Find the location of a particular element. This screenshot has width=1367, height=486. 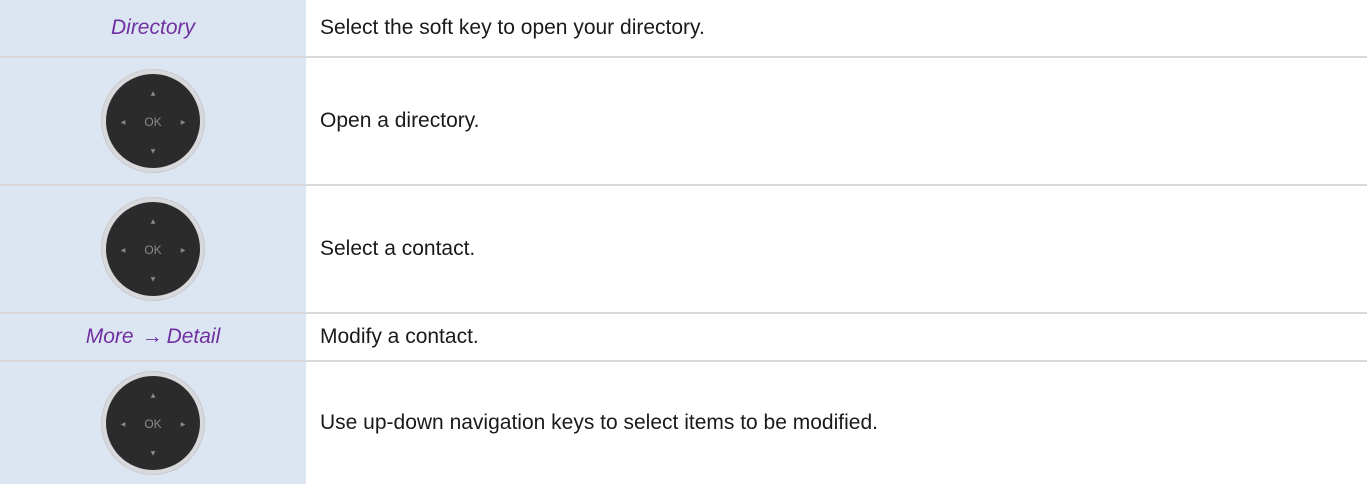

more-softkey-label: More is located at coordinates (109, 336).